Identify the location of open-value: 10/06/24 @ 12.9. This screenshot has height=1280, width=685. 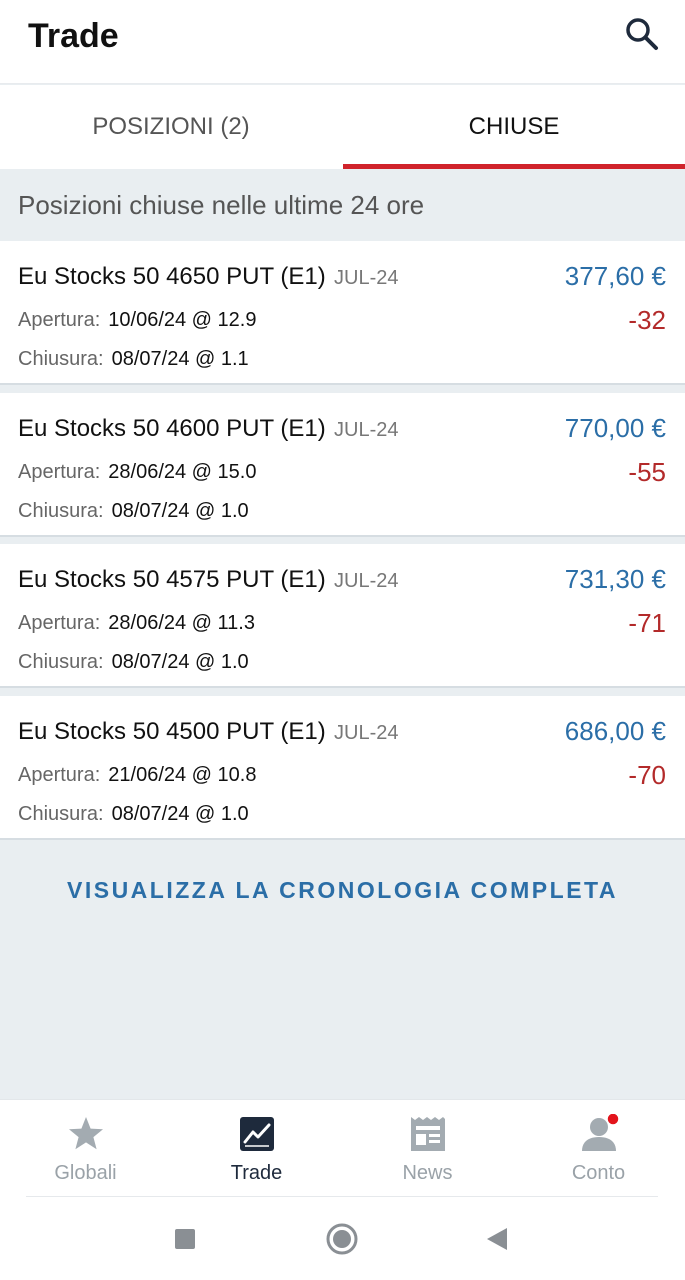
(182, 320).